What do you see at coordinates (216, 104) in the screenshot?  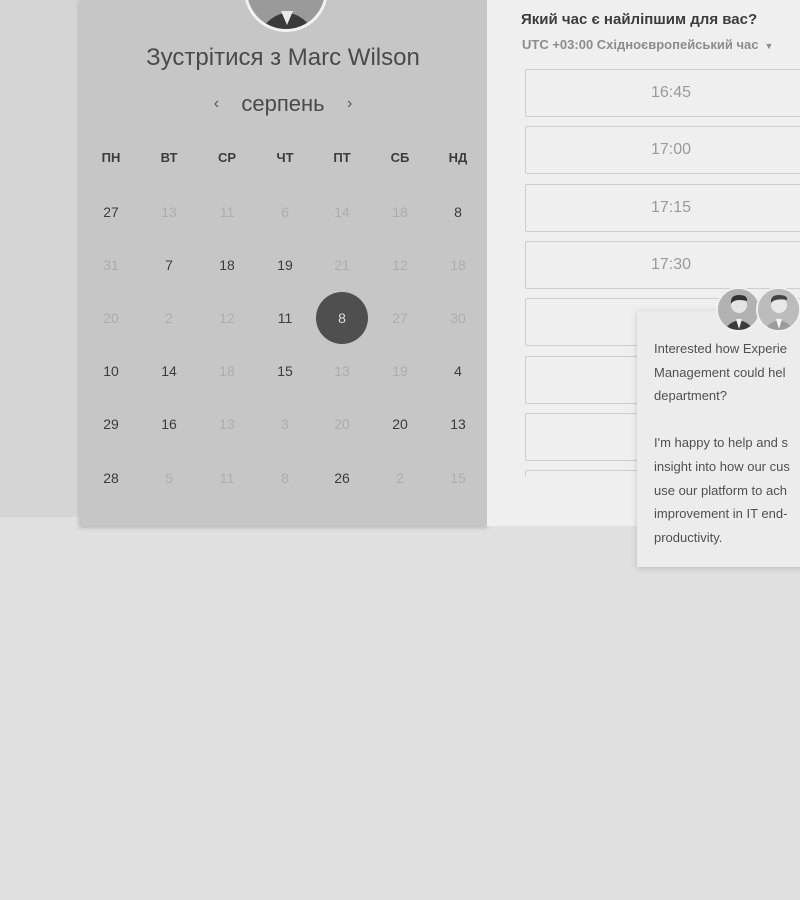 I see `previous-month-button: ‹` at bounding box center [216, 104].